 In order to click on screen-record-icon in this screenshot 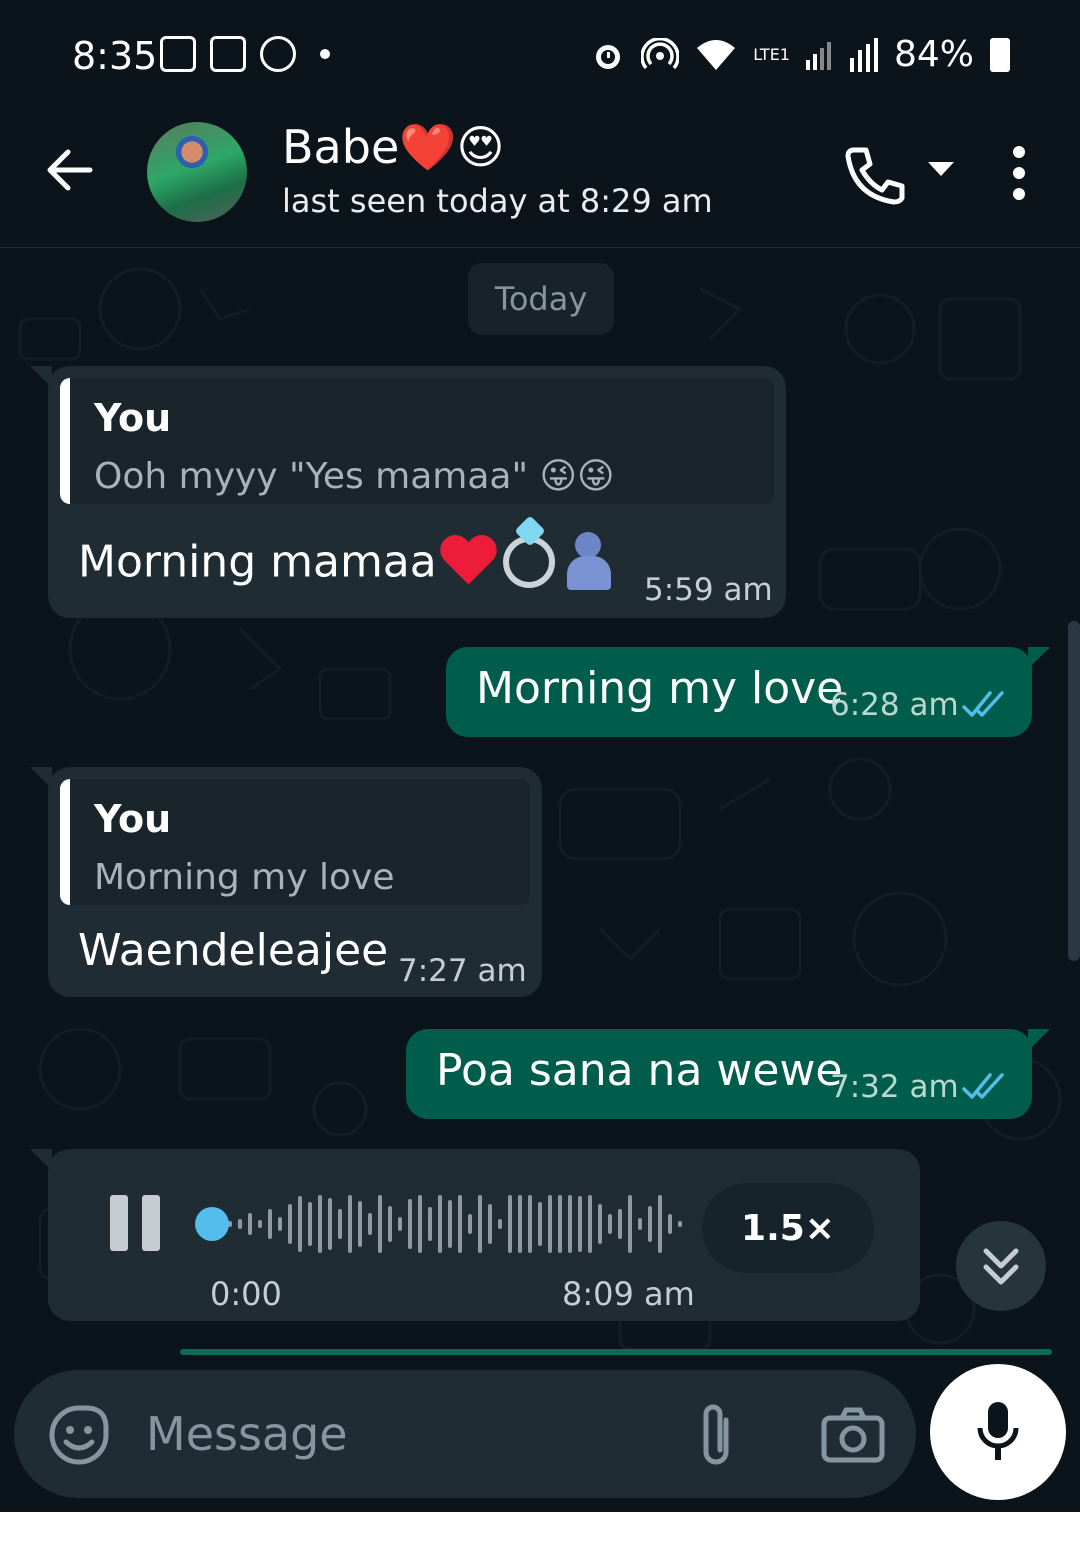, I will do `click(228, 54)`.